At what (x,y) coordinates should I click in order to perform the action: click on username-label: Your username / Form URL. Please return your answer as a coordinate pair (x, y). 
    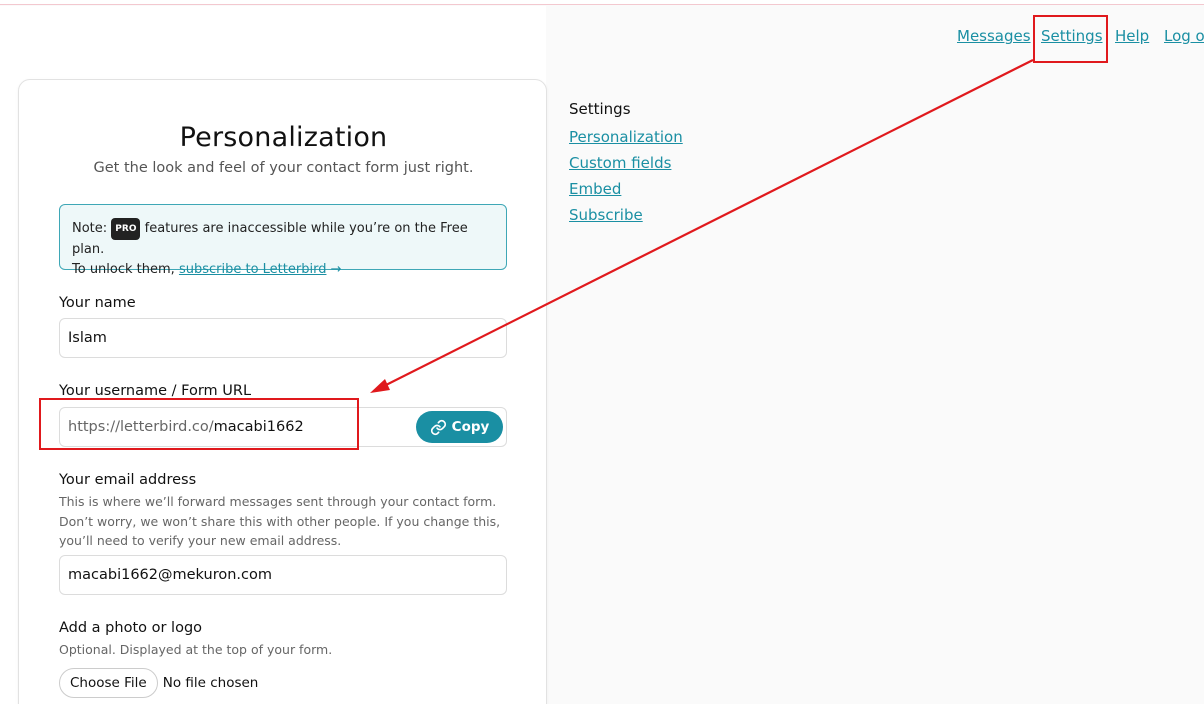
    Looking at the image, I should click on (155, 391).